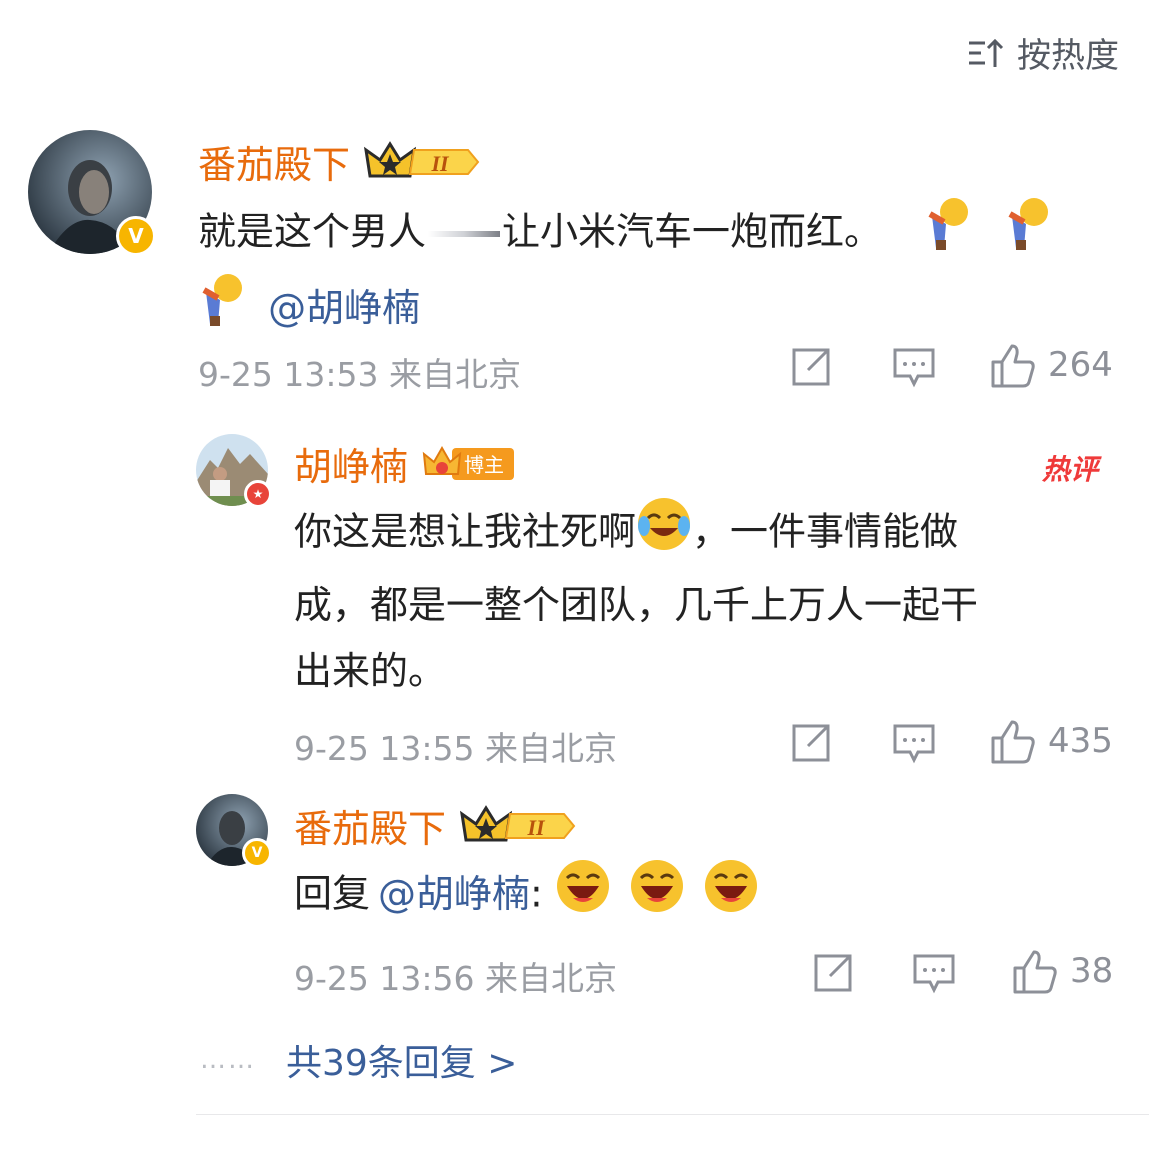 The image size is (1149, 1149). Describe the element at coordinates (825, 531) in the screenshot. I see `reply-text-line1b: ，一件事情能做` at that location.